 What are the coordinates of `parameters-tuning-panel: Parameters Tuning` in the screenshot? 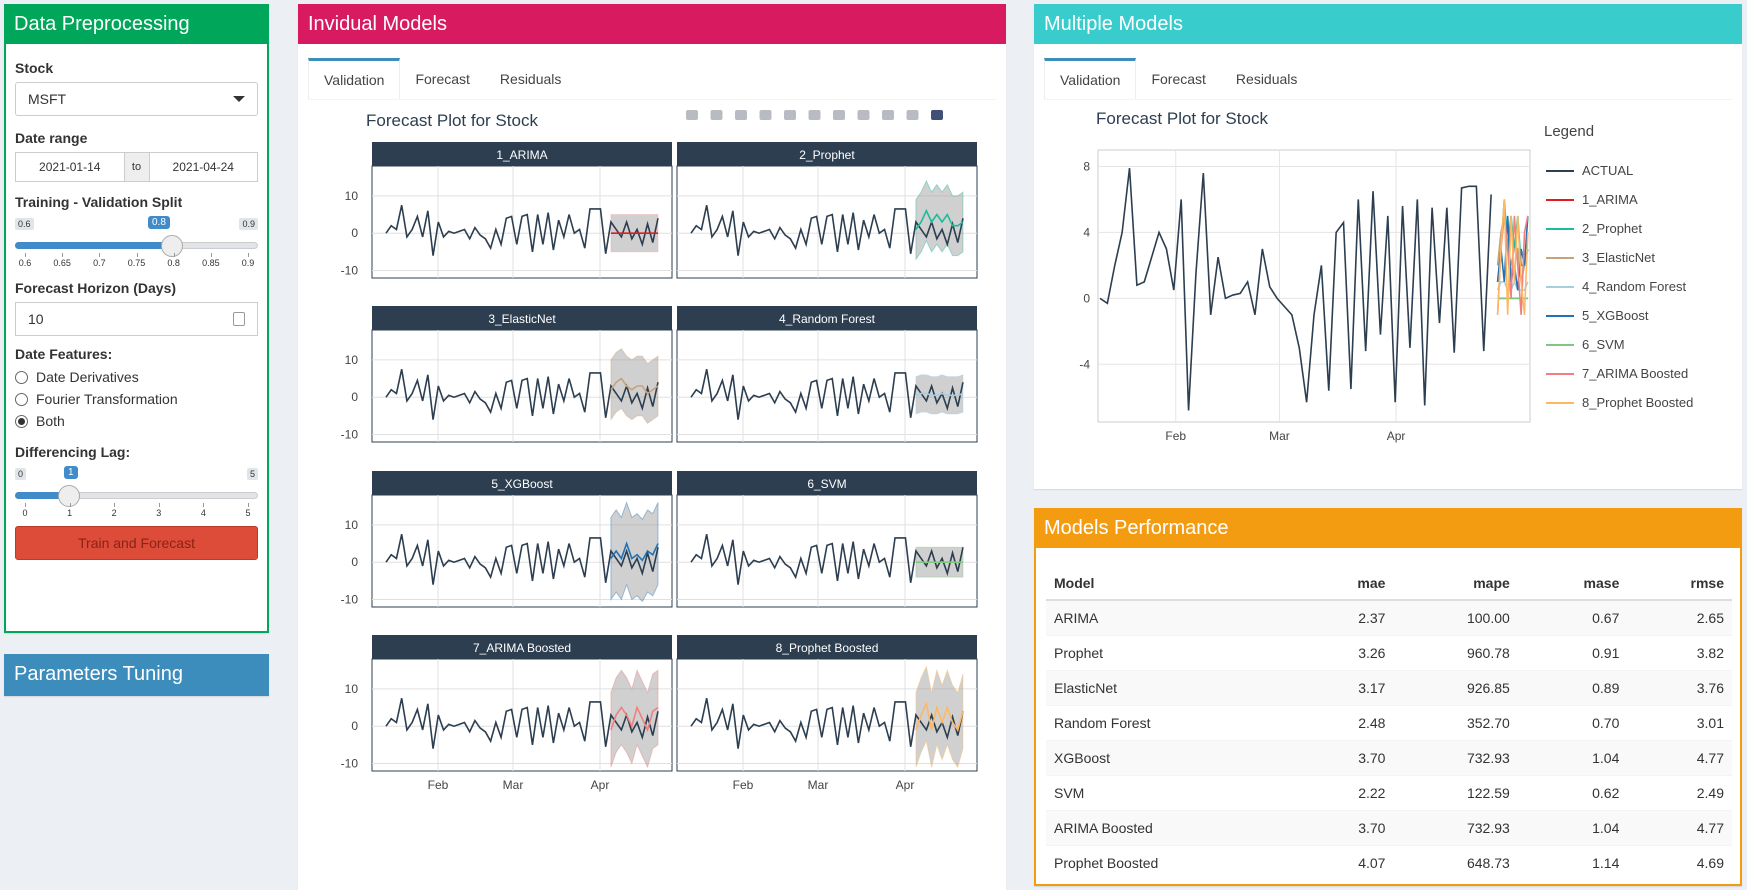 It's located at (136, 675).